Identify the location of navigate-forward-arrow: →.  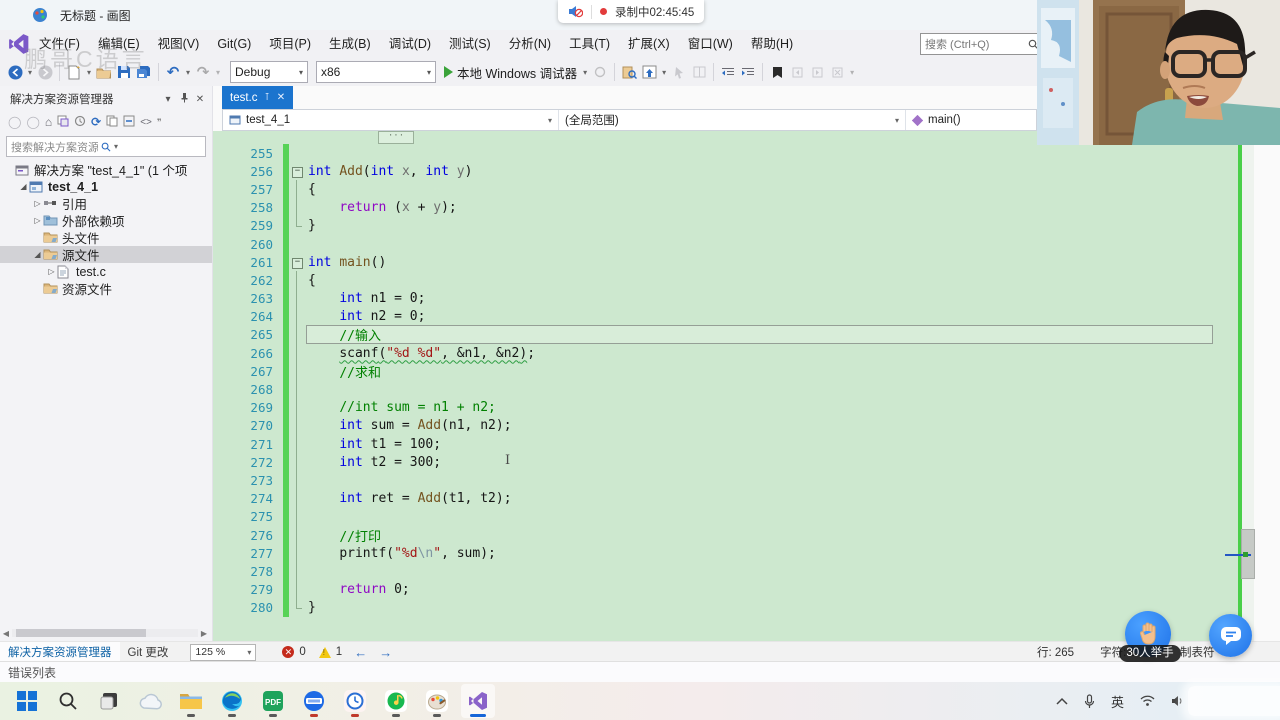
(385, 652).